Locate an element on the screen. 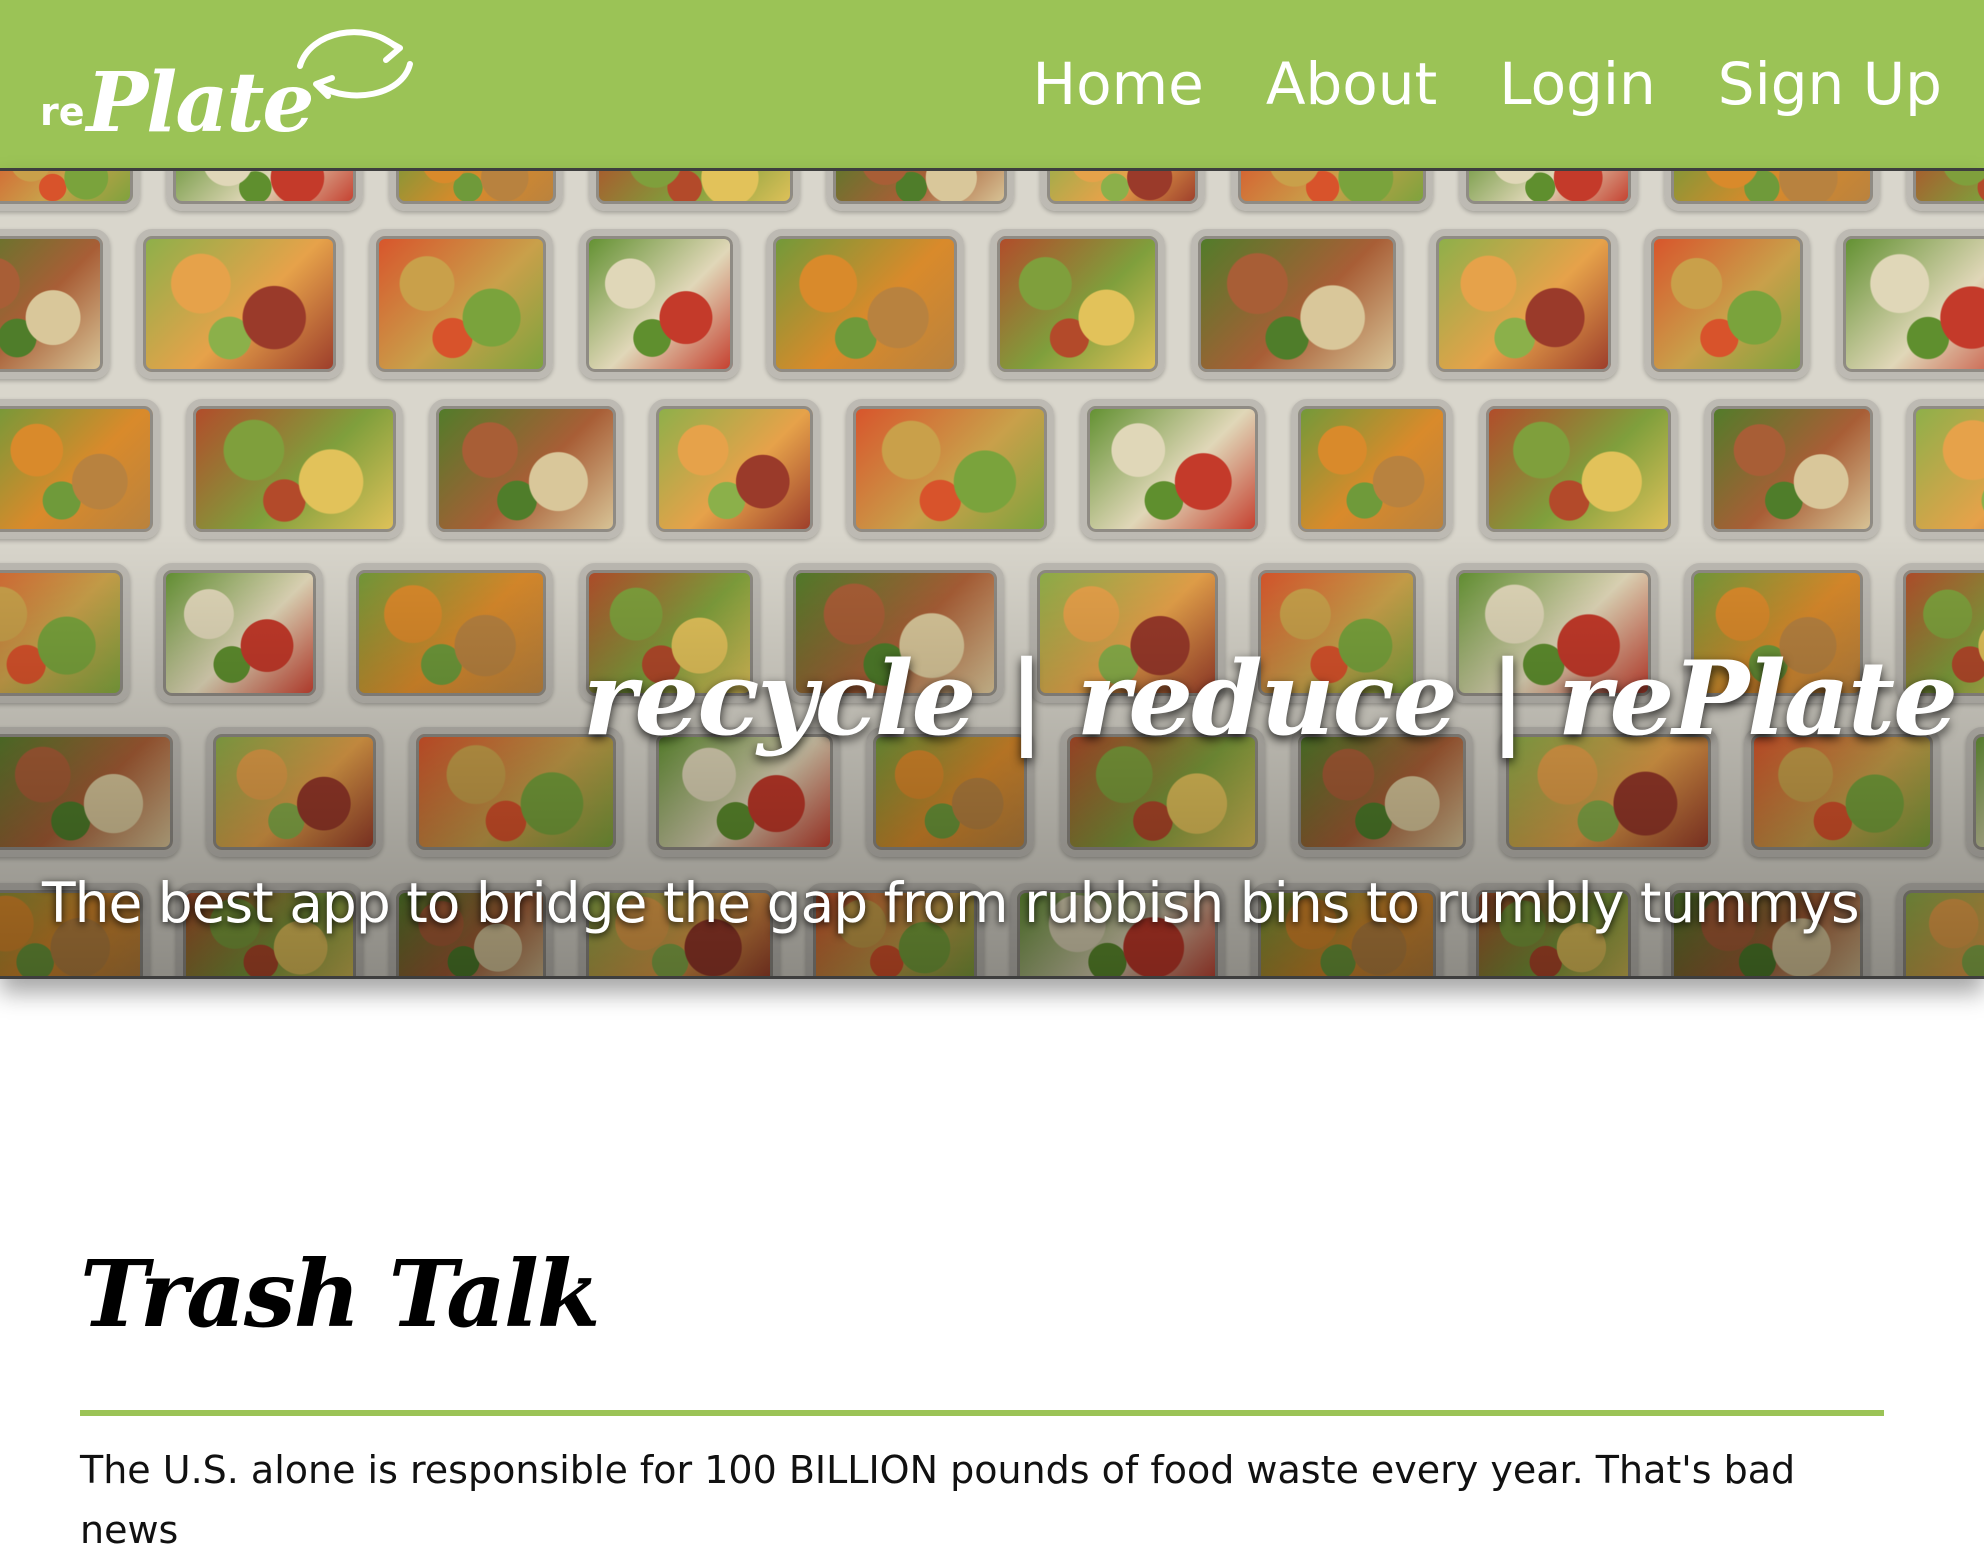 The image size is (1984, 1560). replate-logo: re Plate is located at coordinates (226, 87).